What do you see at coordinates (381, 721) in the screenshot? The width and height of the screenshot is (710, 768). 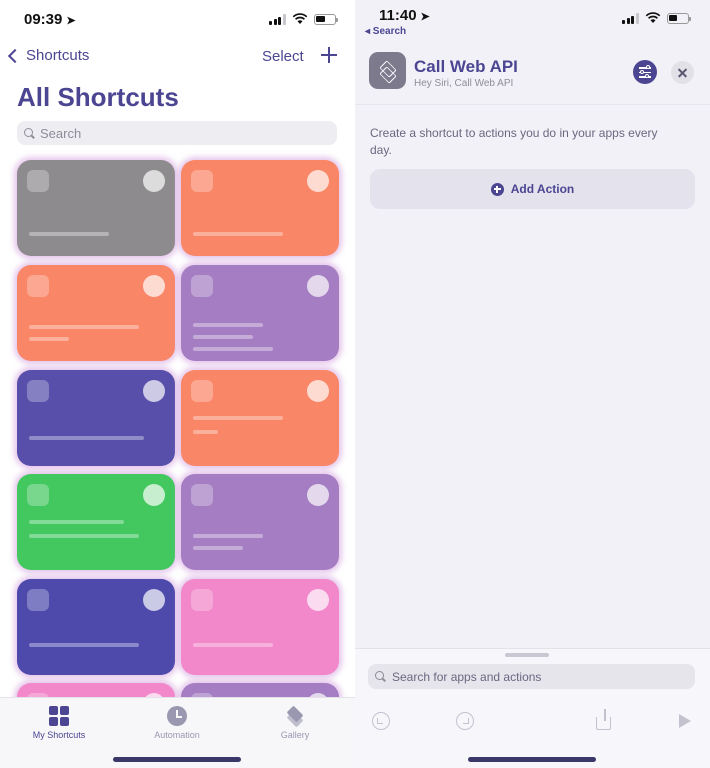 I see `undo-icon` at bounding box center [381, 721].